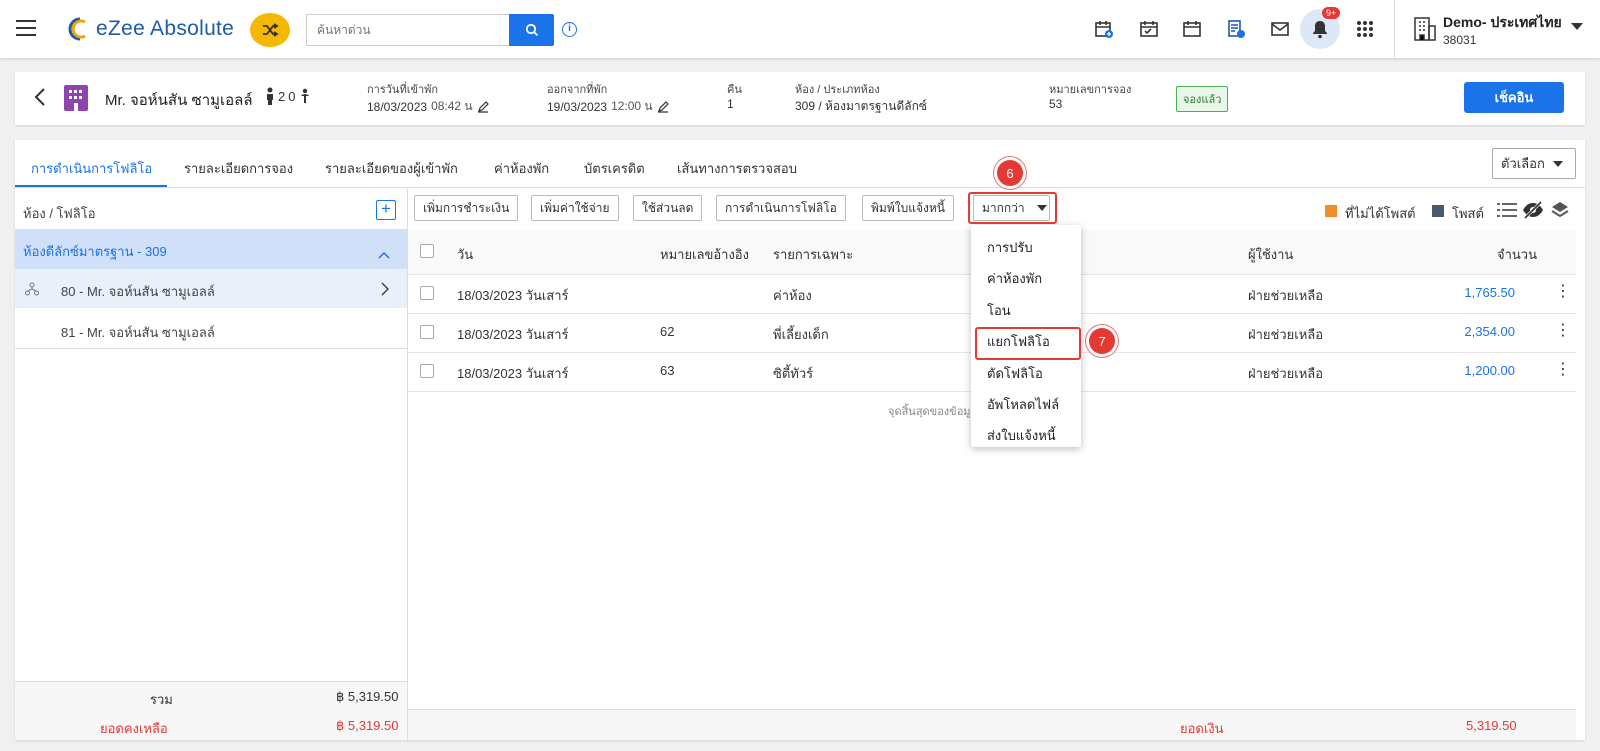 The height and width of the screenshot is (751, 1600). What do you see at coordinates (734, 90) in the screenshot?
I see `nights-label: คืน` at bounding box center [734, 90].